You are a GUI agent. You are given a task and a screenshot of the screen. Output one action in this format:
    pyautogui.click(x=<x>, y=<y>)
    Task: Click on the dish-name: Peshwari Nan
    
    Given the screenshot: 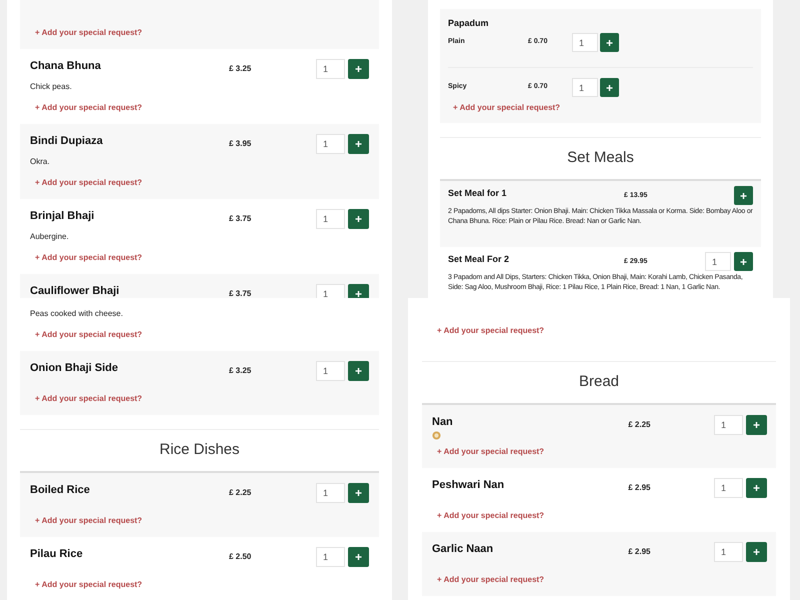 What is the action you would take?
    pyautogui.click(x=469, y=485)
    